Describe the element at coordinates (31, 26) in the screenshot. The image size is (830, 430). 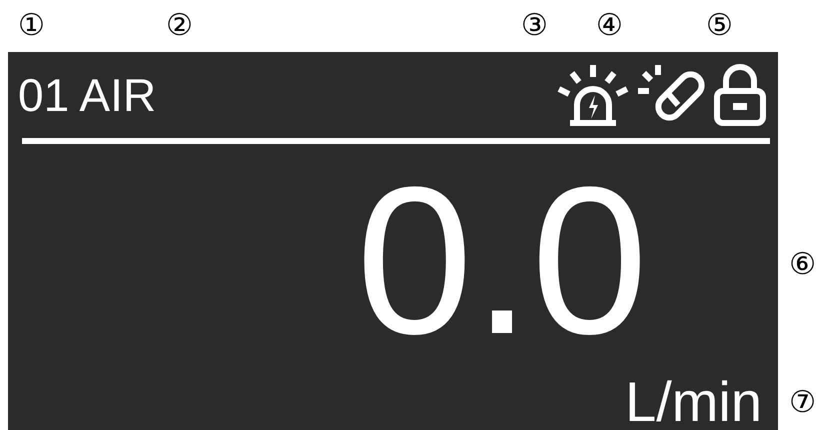
I see `callout-number: ①` at that location.